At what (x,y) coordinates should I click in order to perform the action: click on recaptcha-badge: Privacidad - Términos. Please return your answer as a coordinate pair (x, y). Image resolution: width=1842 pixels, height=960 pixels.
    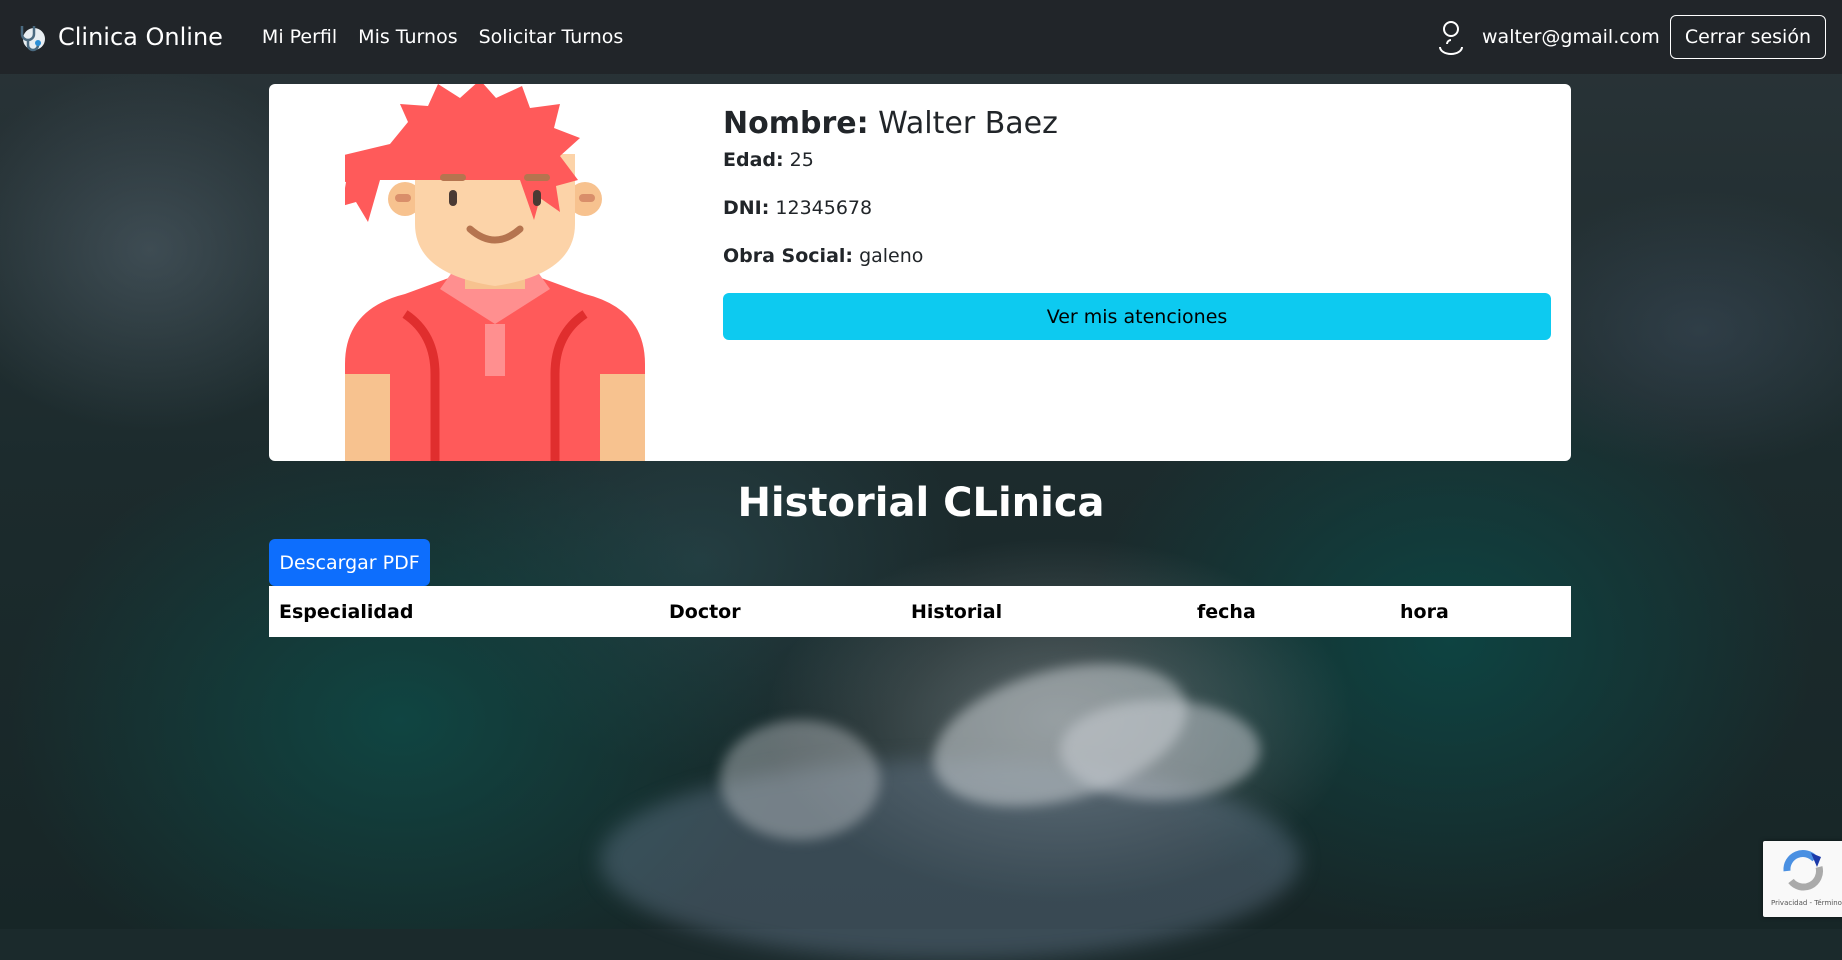
    Looking at the image, I should click on (1802, 879).